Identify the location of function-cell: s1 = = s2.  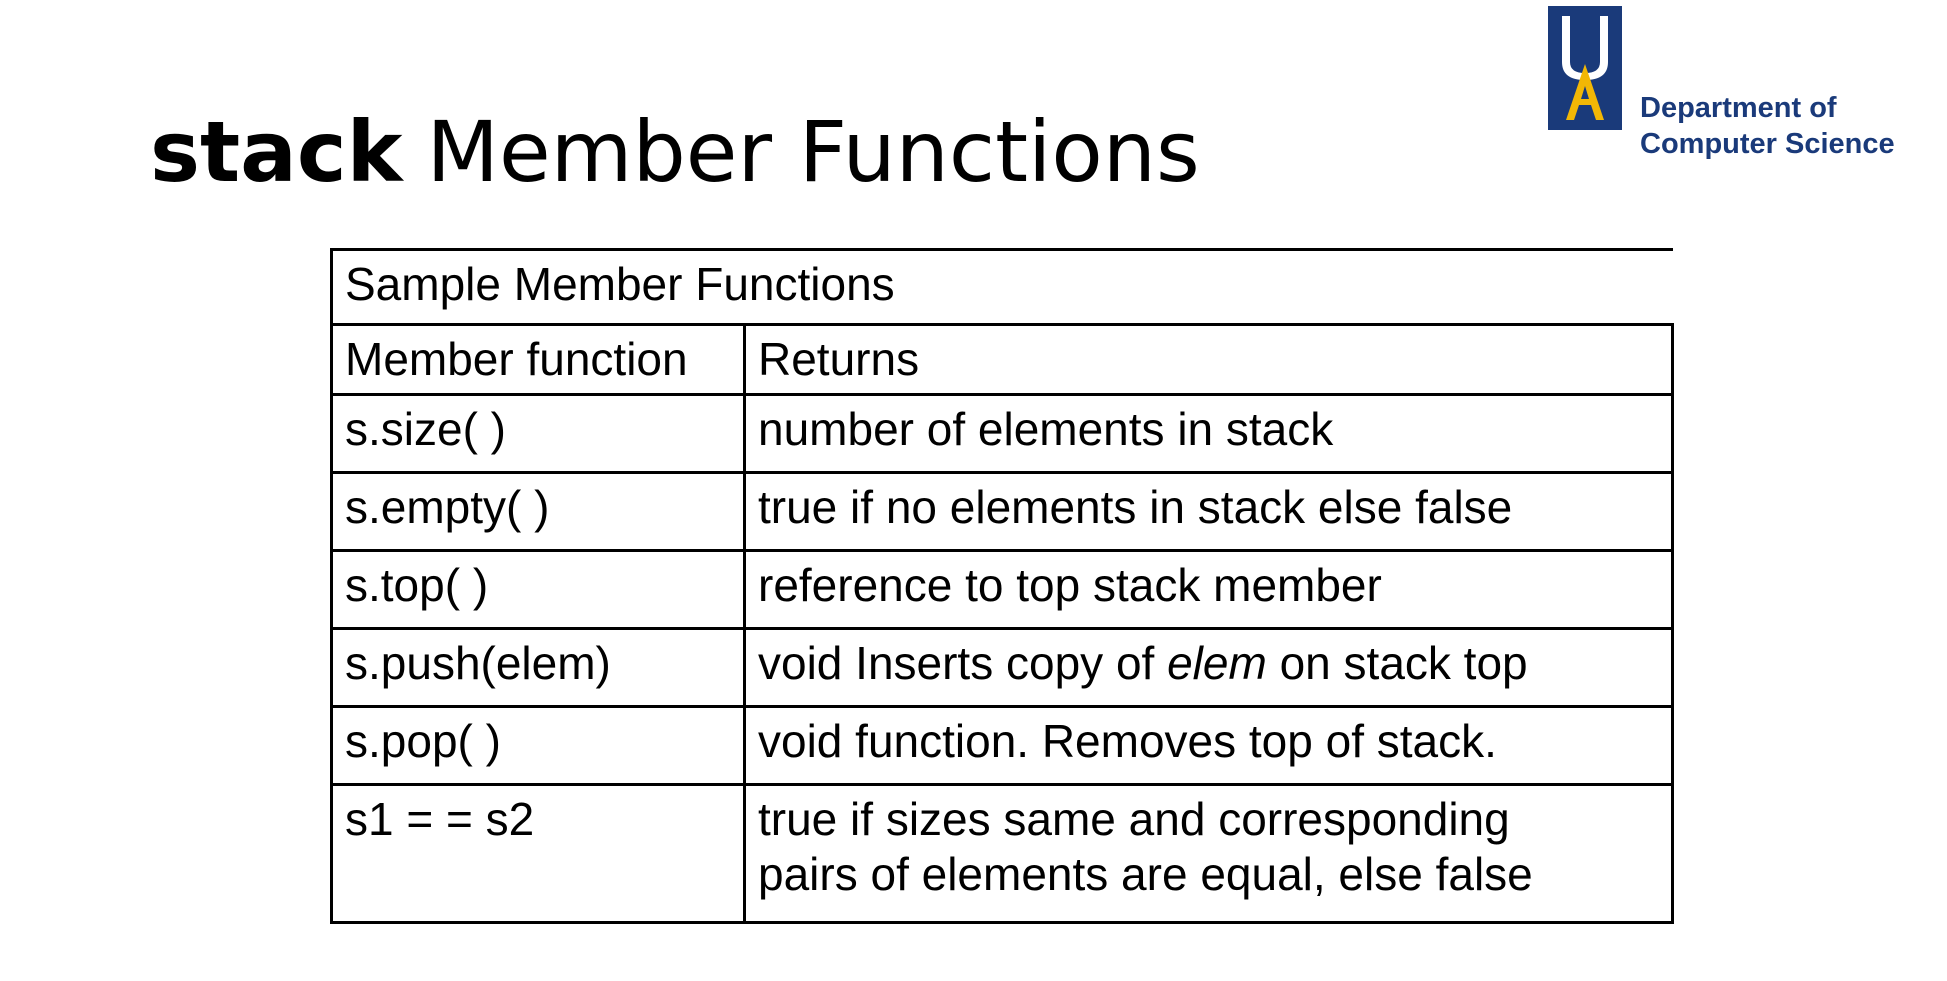
(538, 854).